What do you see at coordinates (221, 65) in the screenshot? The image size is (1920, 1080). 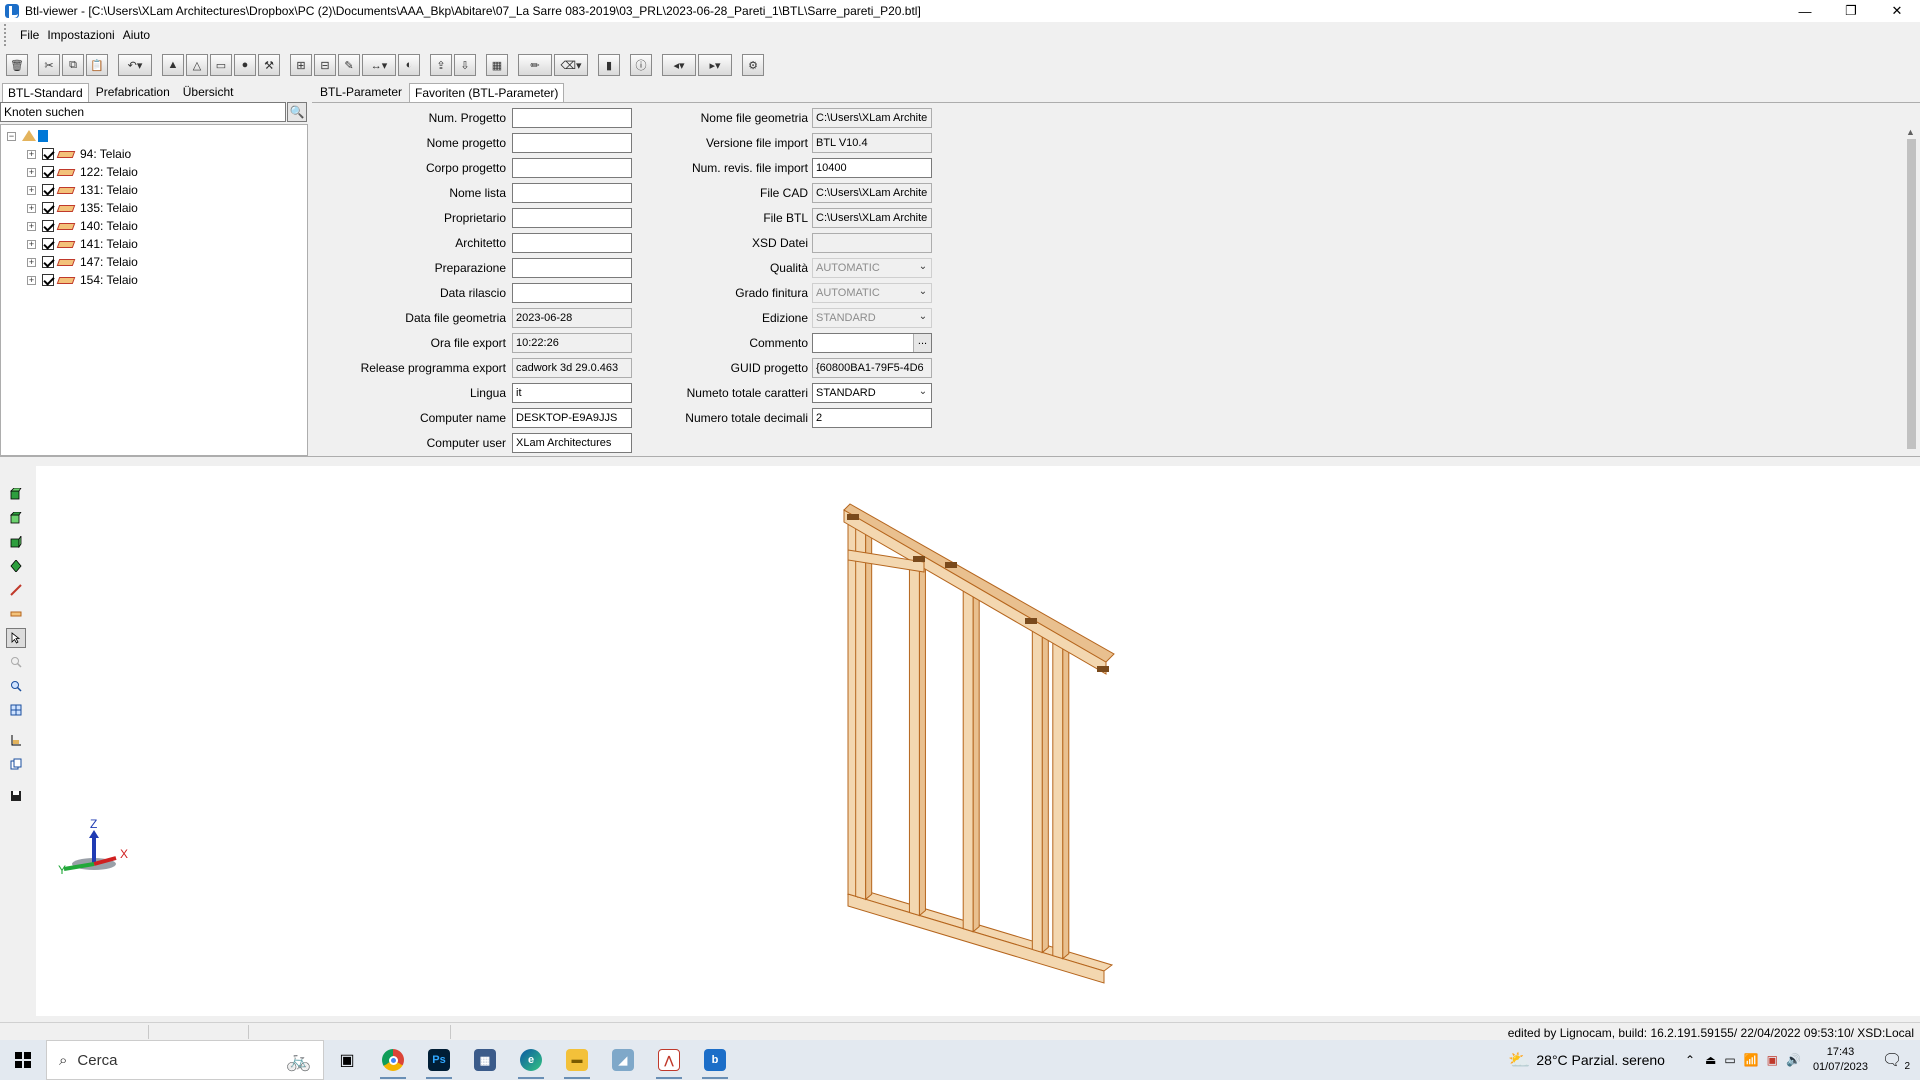 I see `add-beam-icon: ▭` at bounding box center [221, 65].